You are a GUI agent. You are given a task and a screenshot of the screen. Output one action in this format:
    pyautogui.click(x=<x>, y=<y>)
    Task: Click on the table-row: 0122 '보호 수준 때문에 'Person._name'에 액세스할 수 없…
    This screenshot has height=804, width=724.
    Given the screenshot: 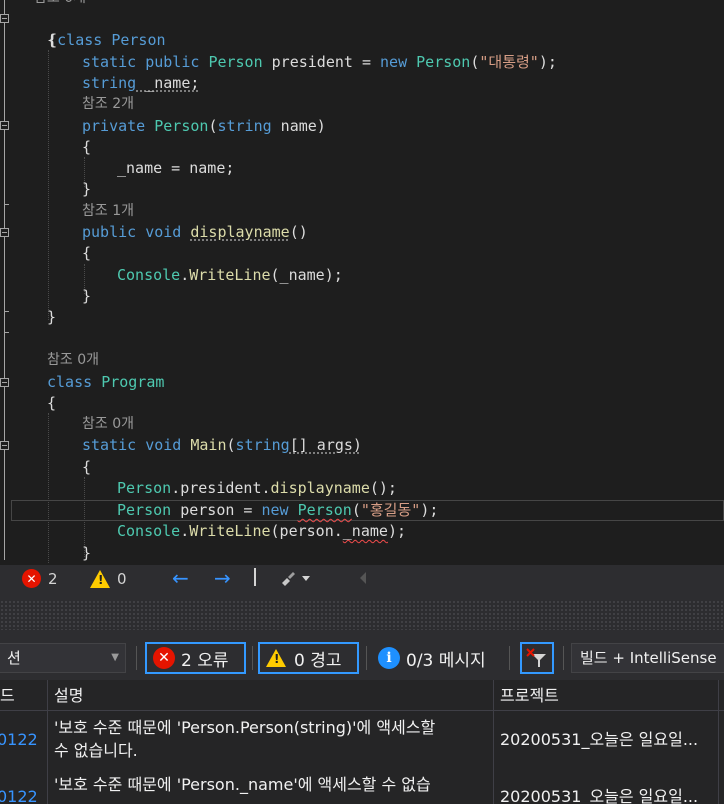 What is the action you would take?
    pyautogui.click(x=362, y=788)
    